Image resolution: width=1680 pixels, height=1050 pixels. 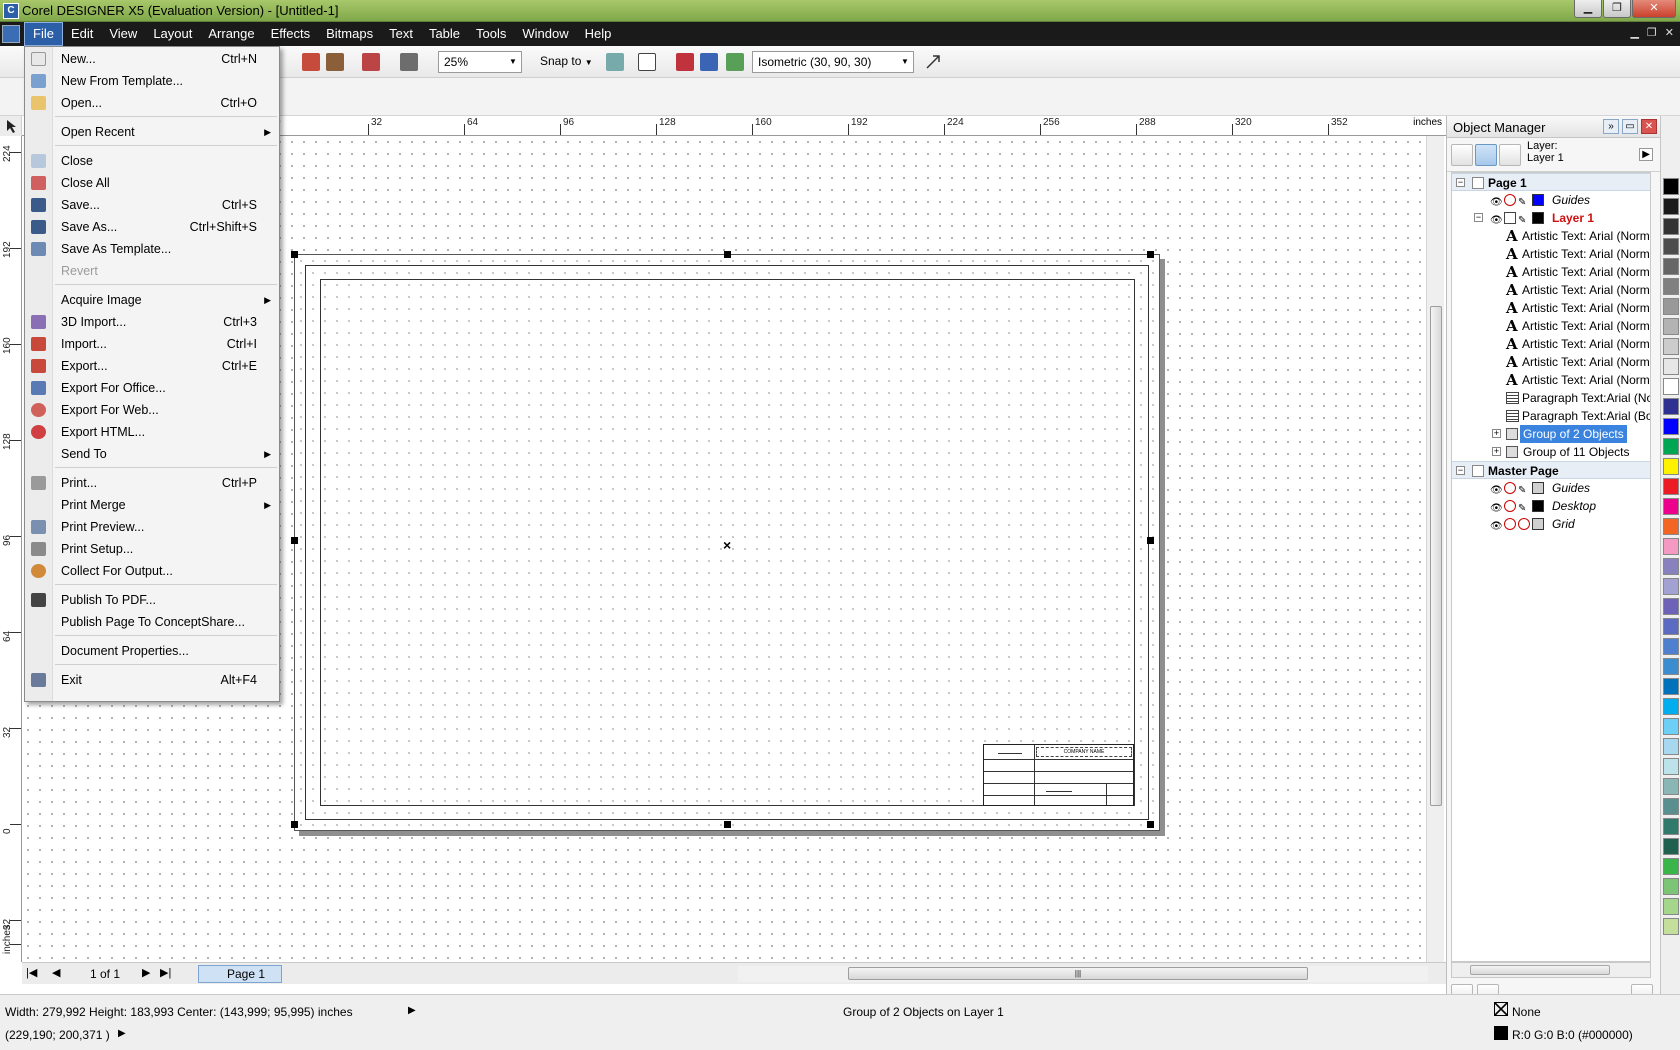 What do you see at coordinates (152, 103) in the screenshot?
I see `menu-item-open: Open... Ctrl+O` at bounding box center [152, 103].